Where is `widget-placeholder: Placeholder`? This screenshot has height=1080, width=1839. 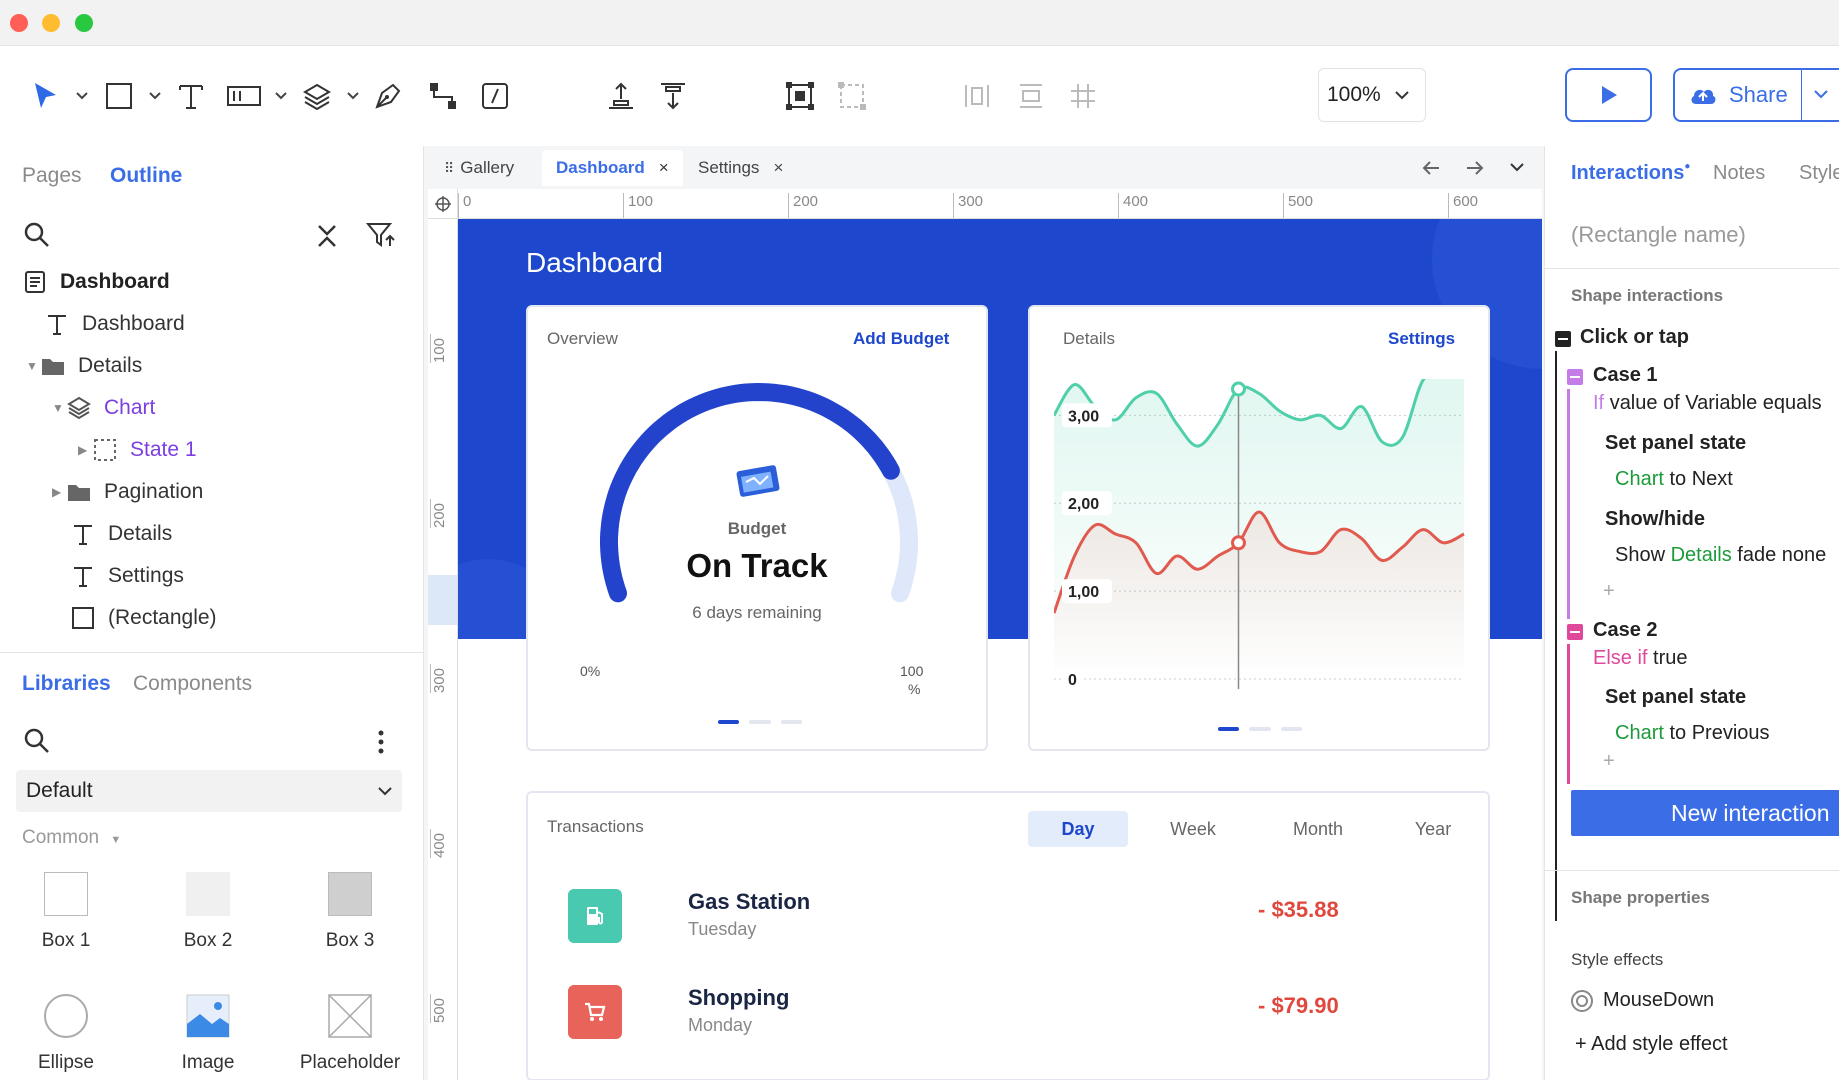
widget-placeholder: Placeholder is located at coordinates (350, 1034).